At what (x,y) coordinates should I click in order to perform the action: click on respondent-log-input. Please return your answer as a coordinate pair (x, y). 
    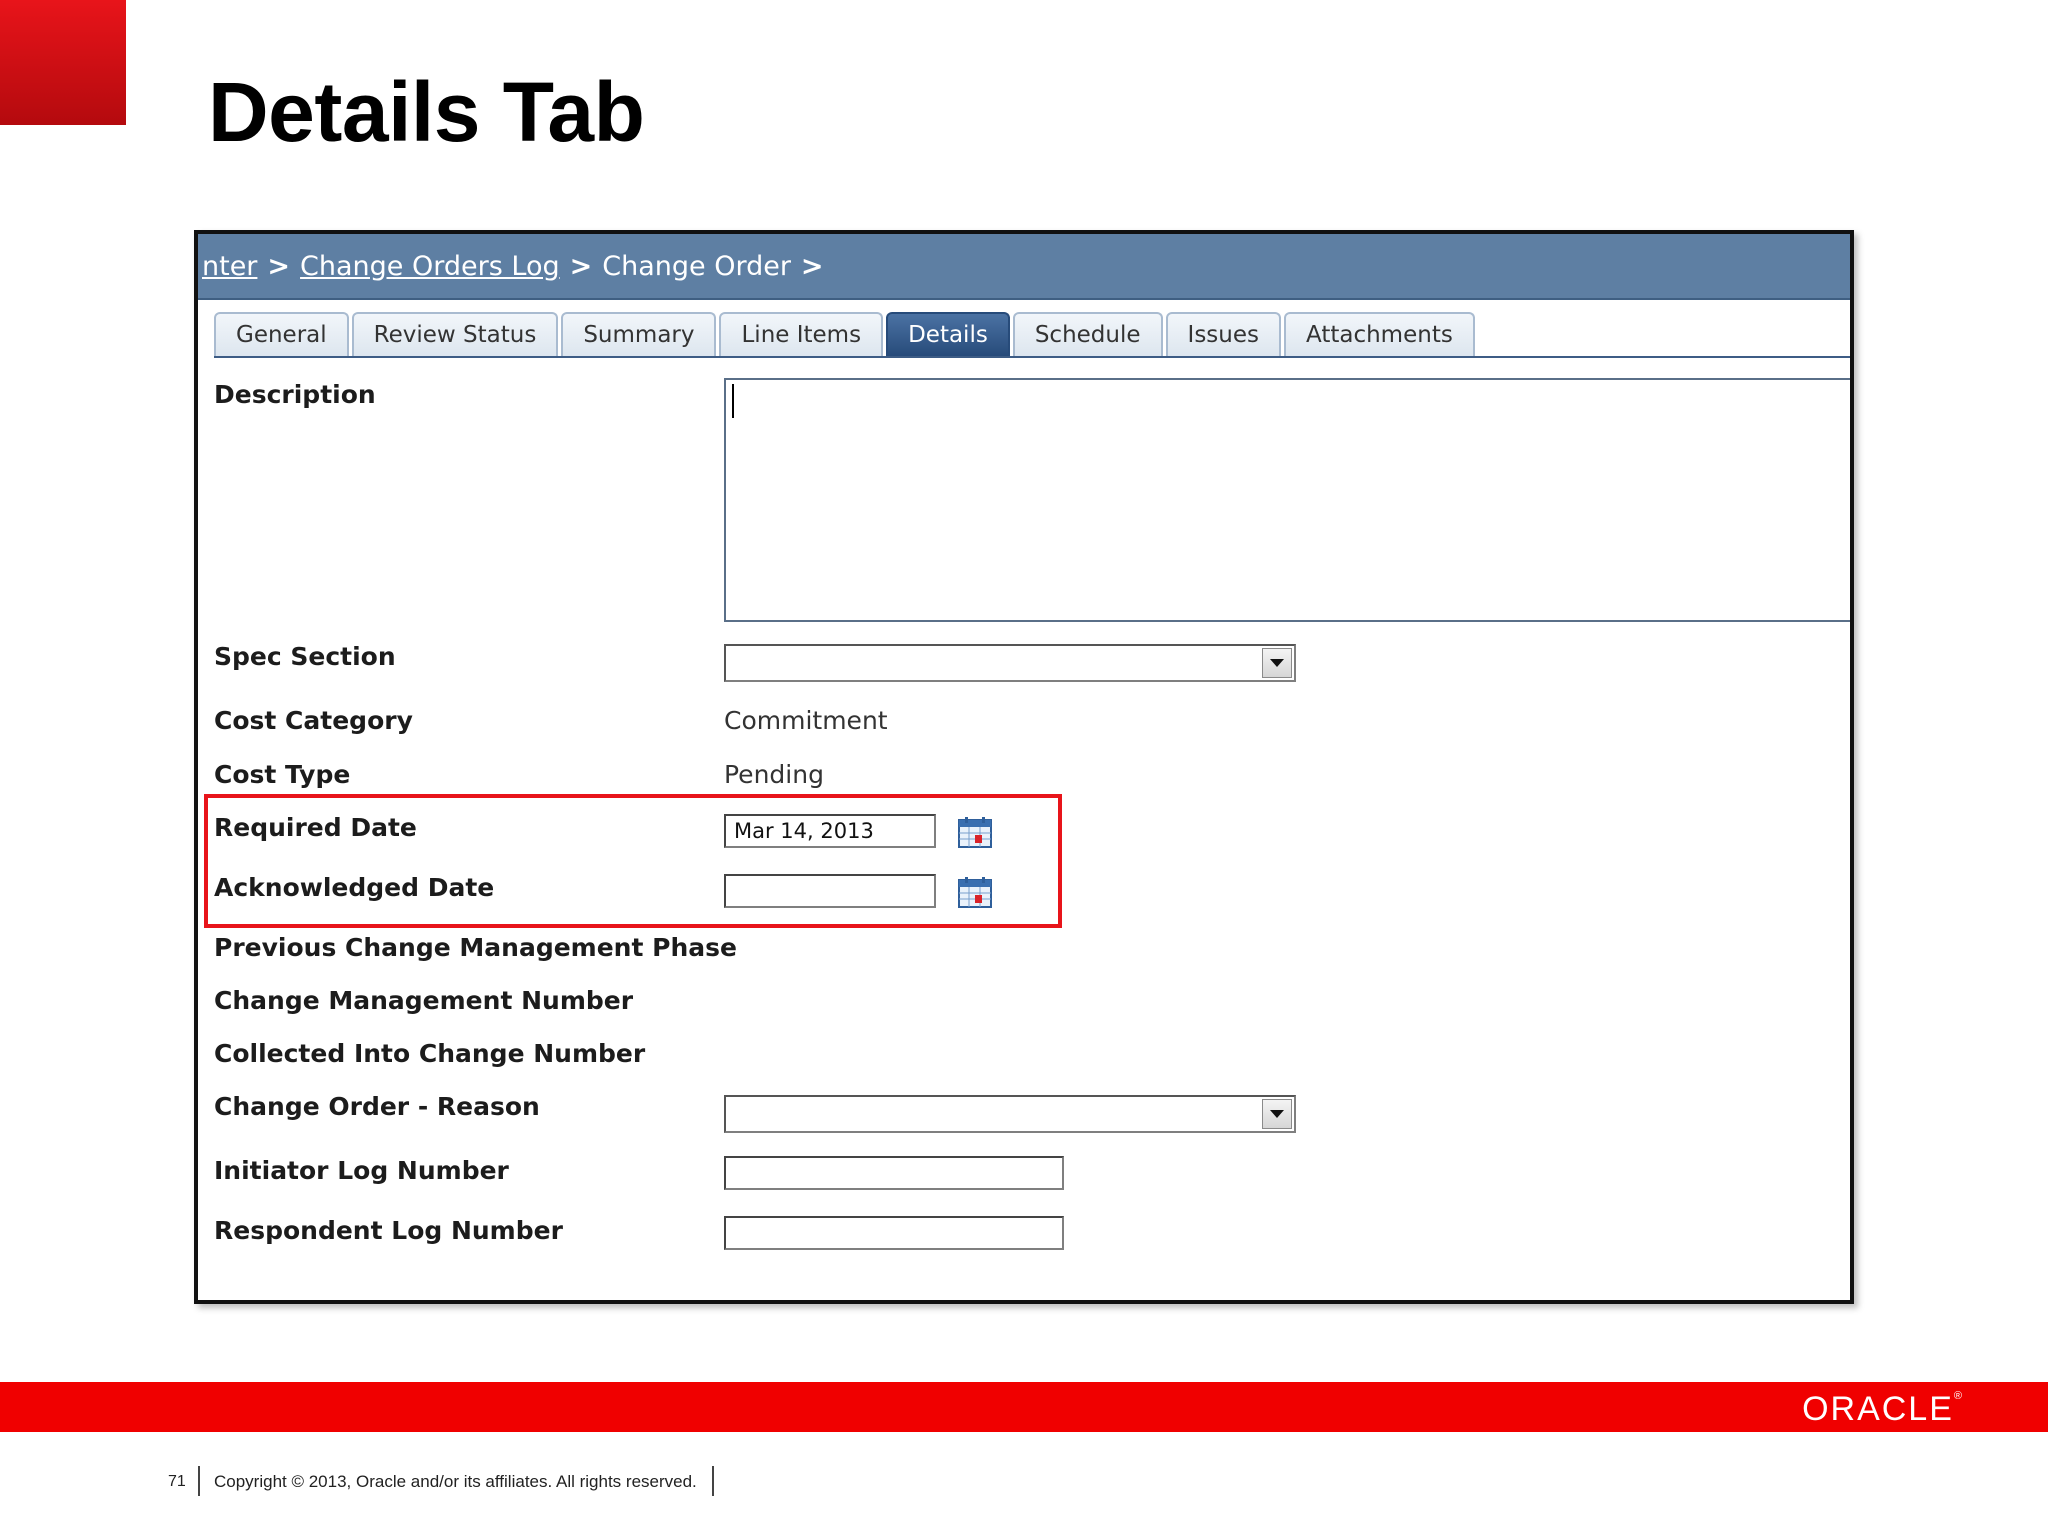
    Looking at the image, I should click on (894, 1233).